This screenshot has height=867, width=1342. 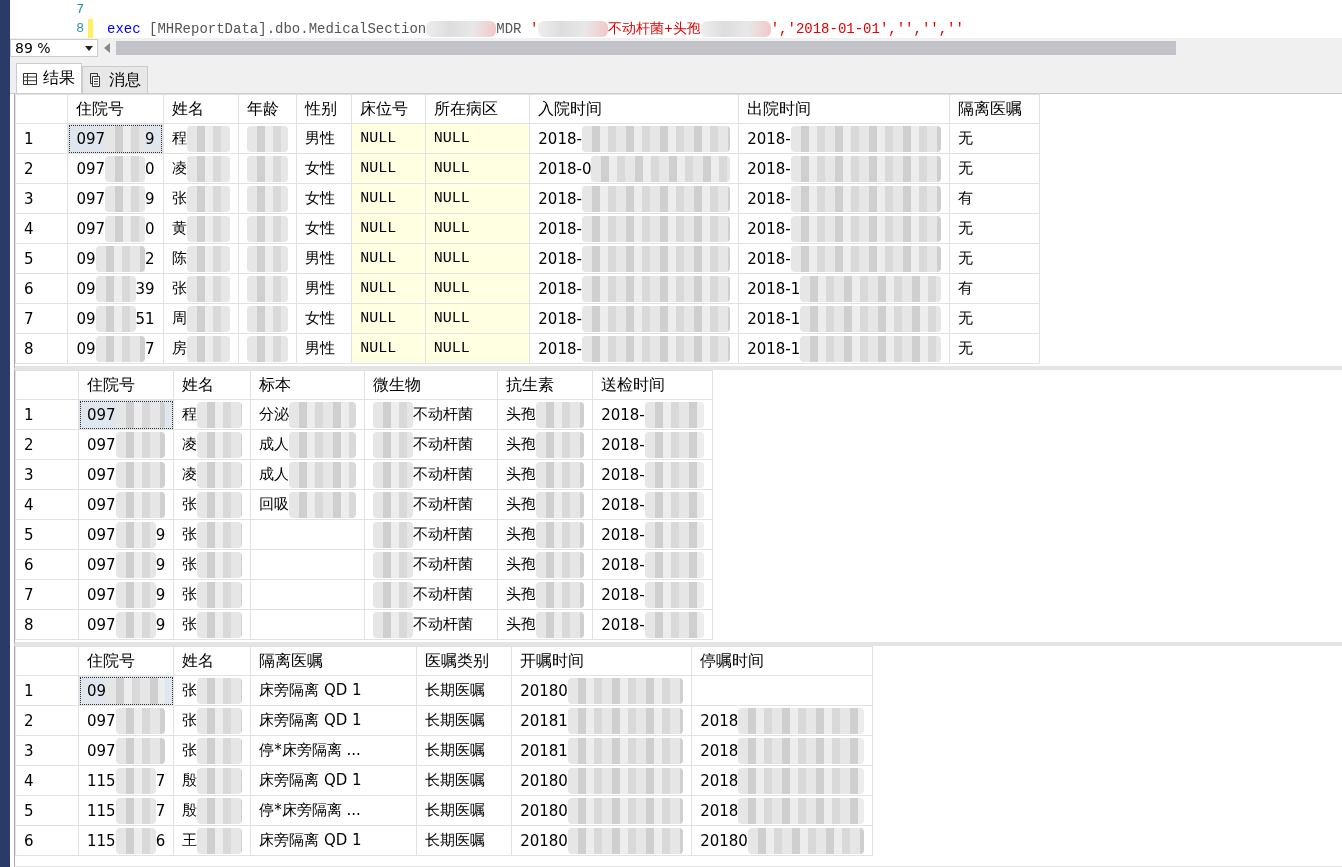 What do you see at coordinates (80, 9) in the screenshot?
I see `line-number: 7` at bounding box center [80, 9].